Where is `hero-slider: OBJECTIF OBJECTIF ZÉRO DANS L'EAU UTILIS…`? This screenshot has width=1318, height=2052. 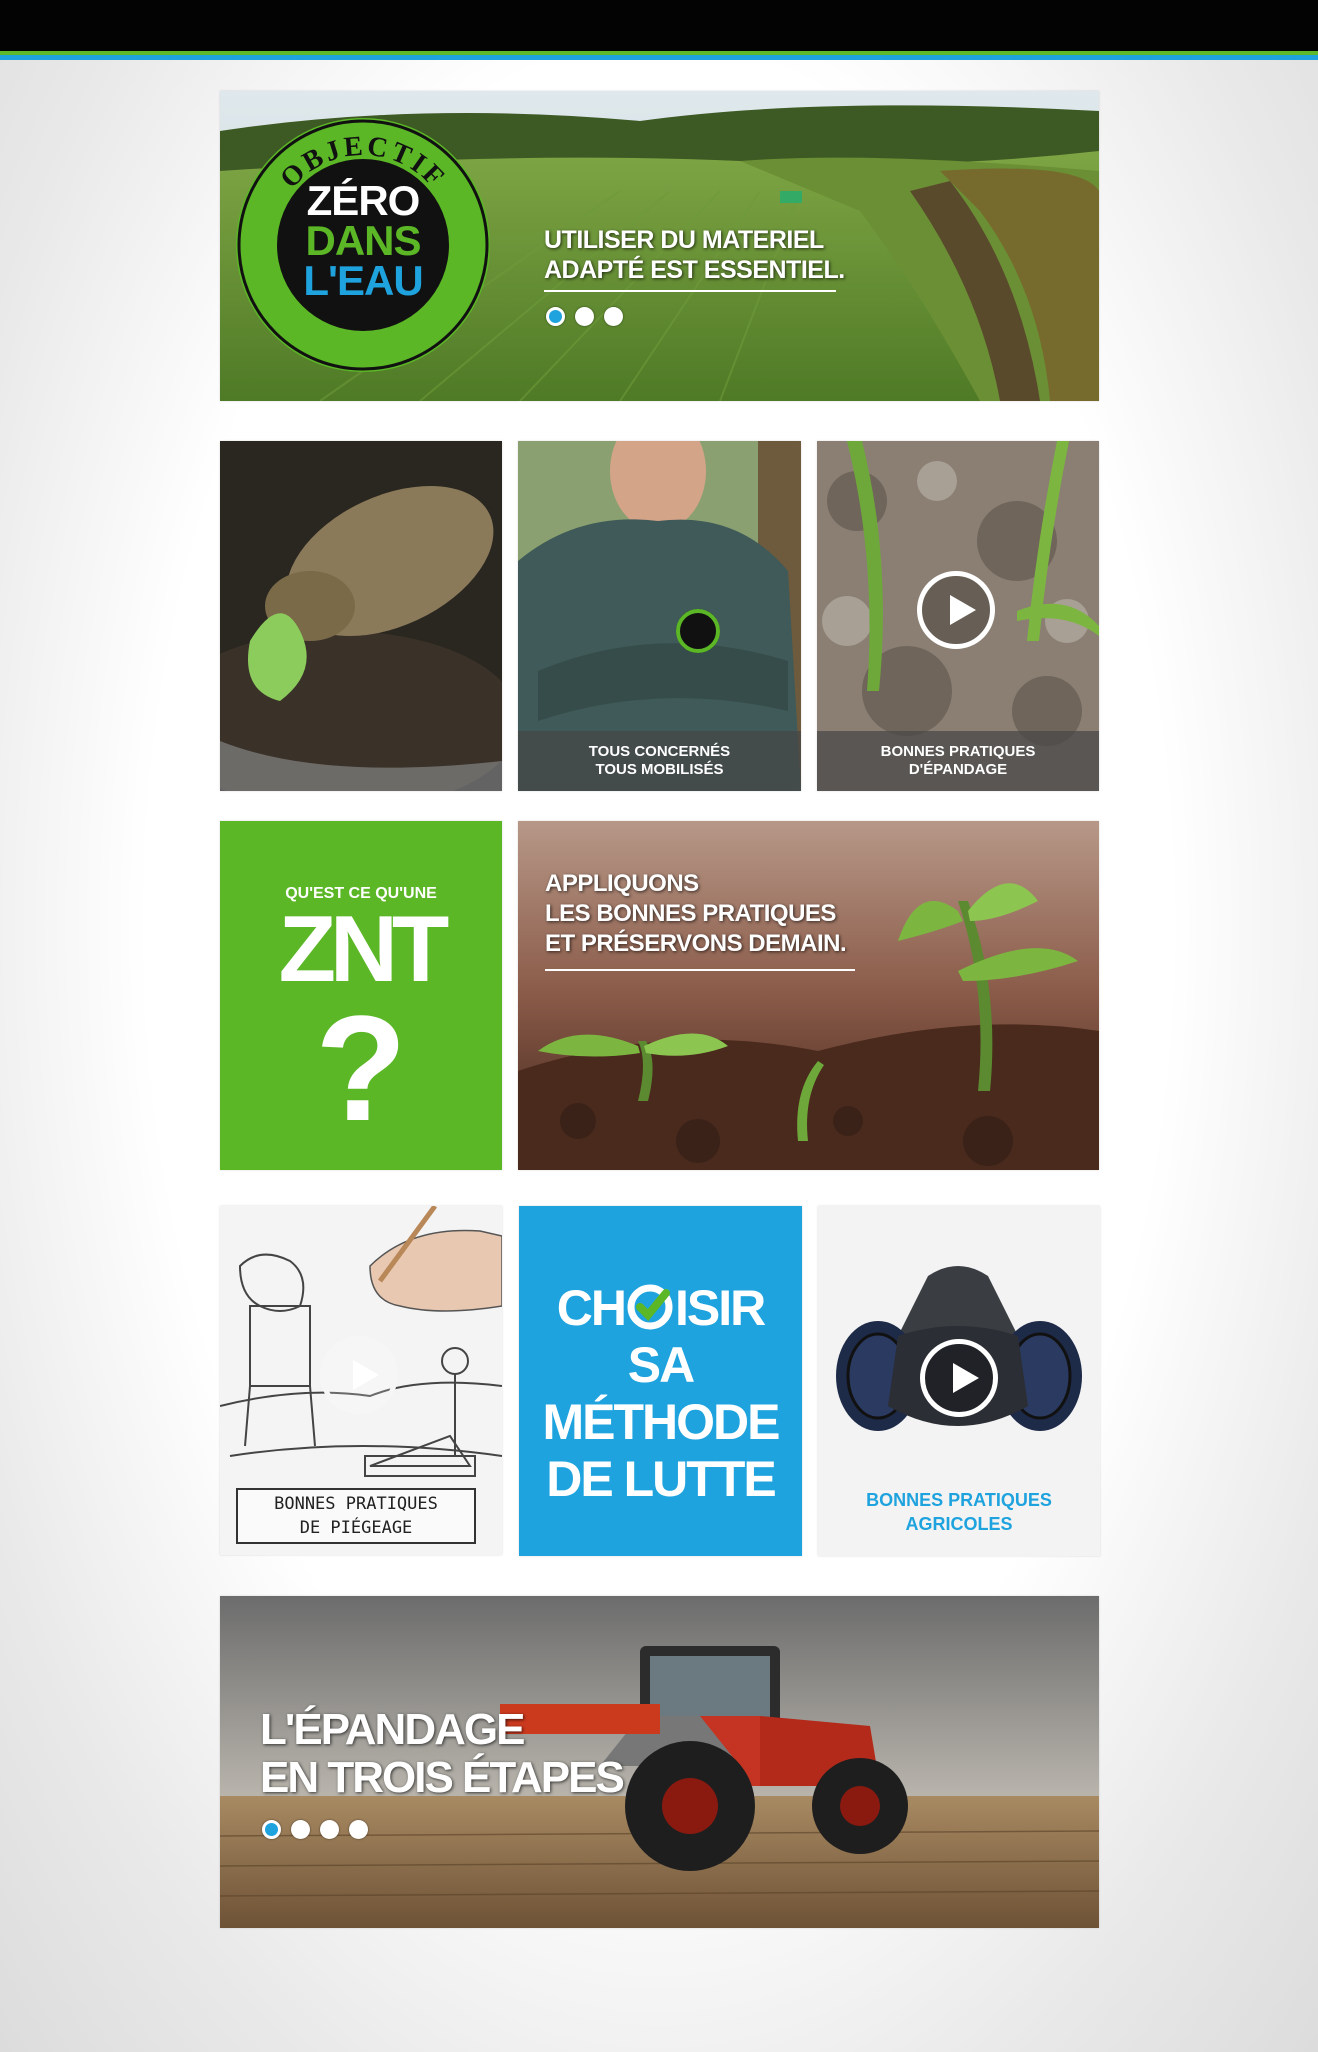
hero-slider: OBJECTIF OBJECTIF ZÉRO DANS L'EAU UTILIS… is located at coordinates (659, 246).